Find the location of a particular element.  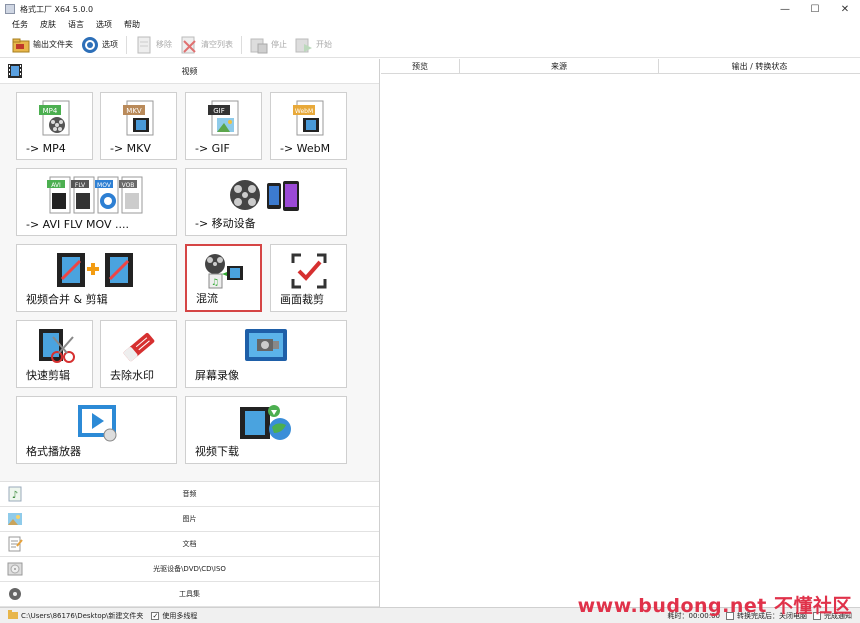

svg-text: VOB is located at coordinates (127, 185).